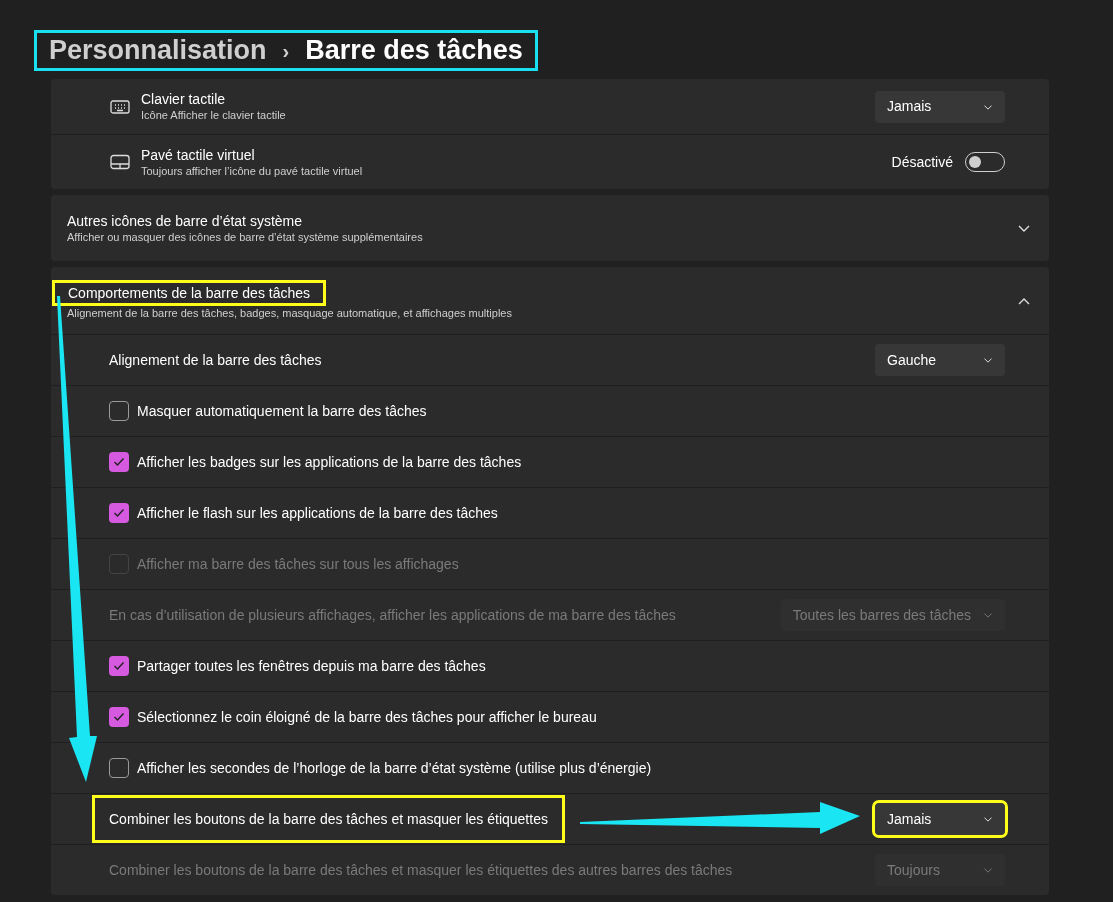 Image resolution: width=1113 pixels, height=902 pixels. I want to click on section-header: Comportements de la barre des tâches Alignement de la barre des tâches, badges, masquage automatique, et affichages multiples, so click(550, 300).